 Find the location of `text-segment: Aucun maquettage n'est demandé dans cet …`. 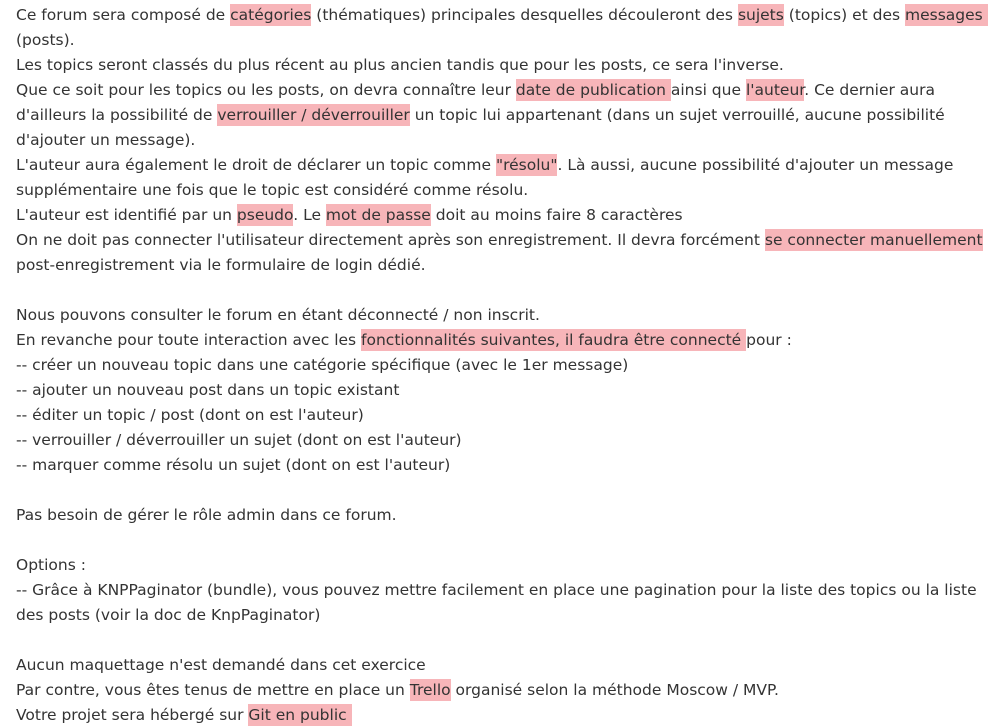

text-segment: Aucun maquettage n'est demandé dans cet … is located at coordinates (221, 665).